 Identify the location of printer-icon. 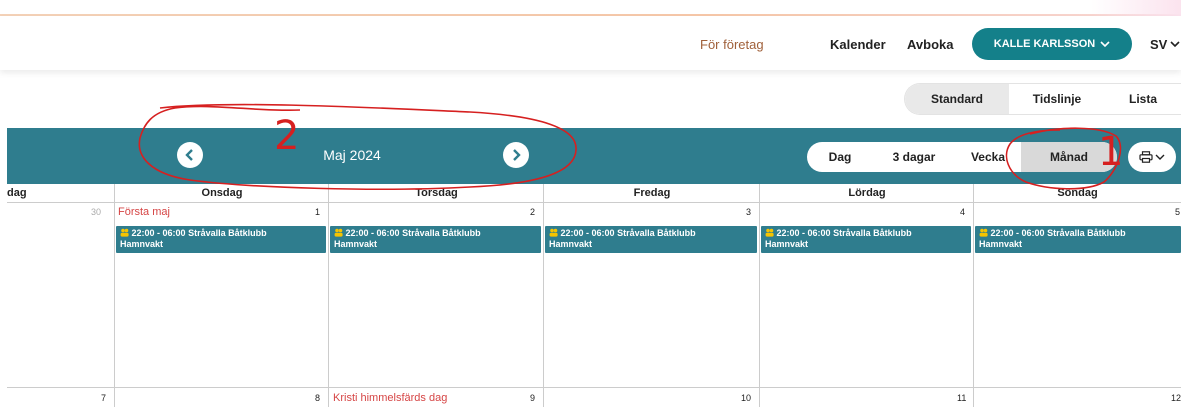
(1146, 157).